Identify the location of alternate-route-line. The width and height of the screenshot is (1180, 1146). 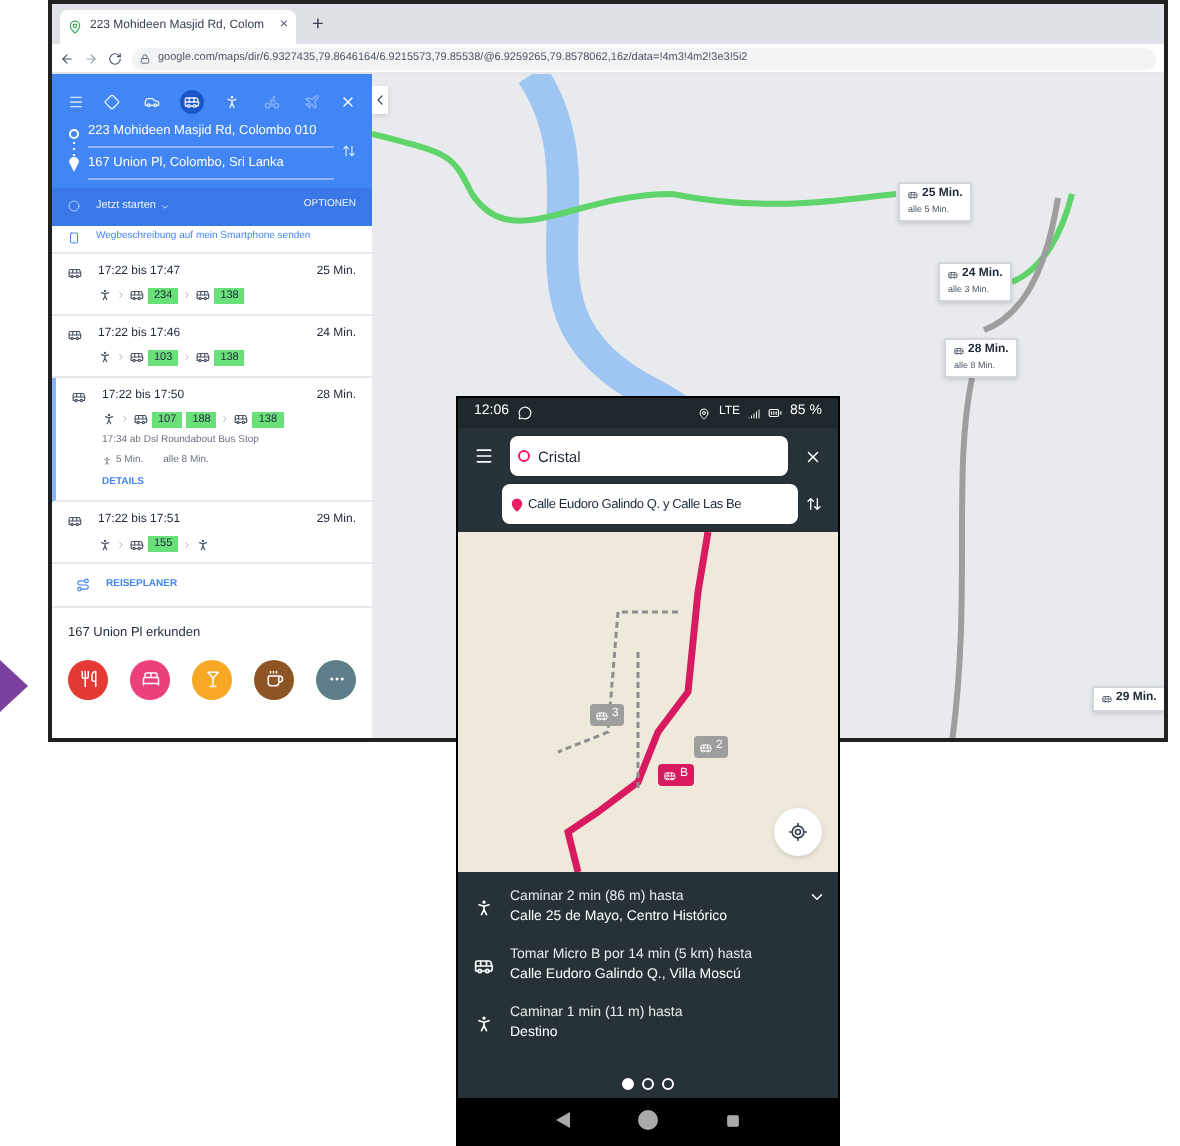
(1005, 466).